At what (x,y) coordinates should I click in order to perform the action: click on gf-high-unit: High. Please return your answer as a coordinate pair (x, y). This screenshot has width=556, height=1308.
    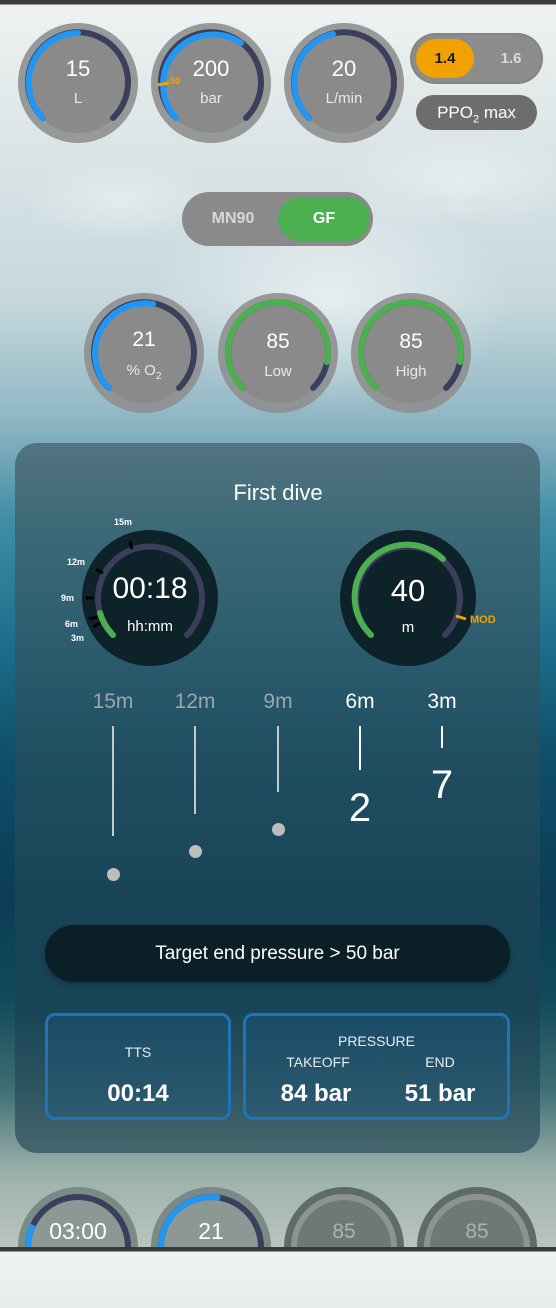
    Looking at the image, I should click on (411, 371).